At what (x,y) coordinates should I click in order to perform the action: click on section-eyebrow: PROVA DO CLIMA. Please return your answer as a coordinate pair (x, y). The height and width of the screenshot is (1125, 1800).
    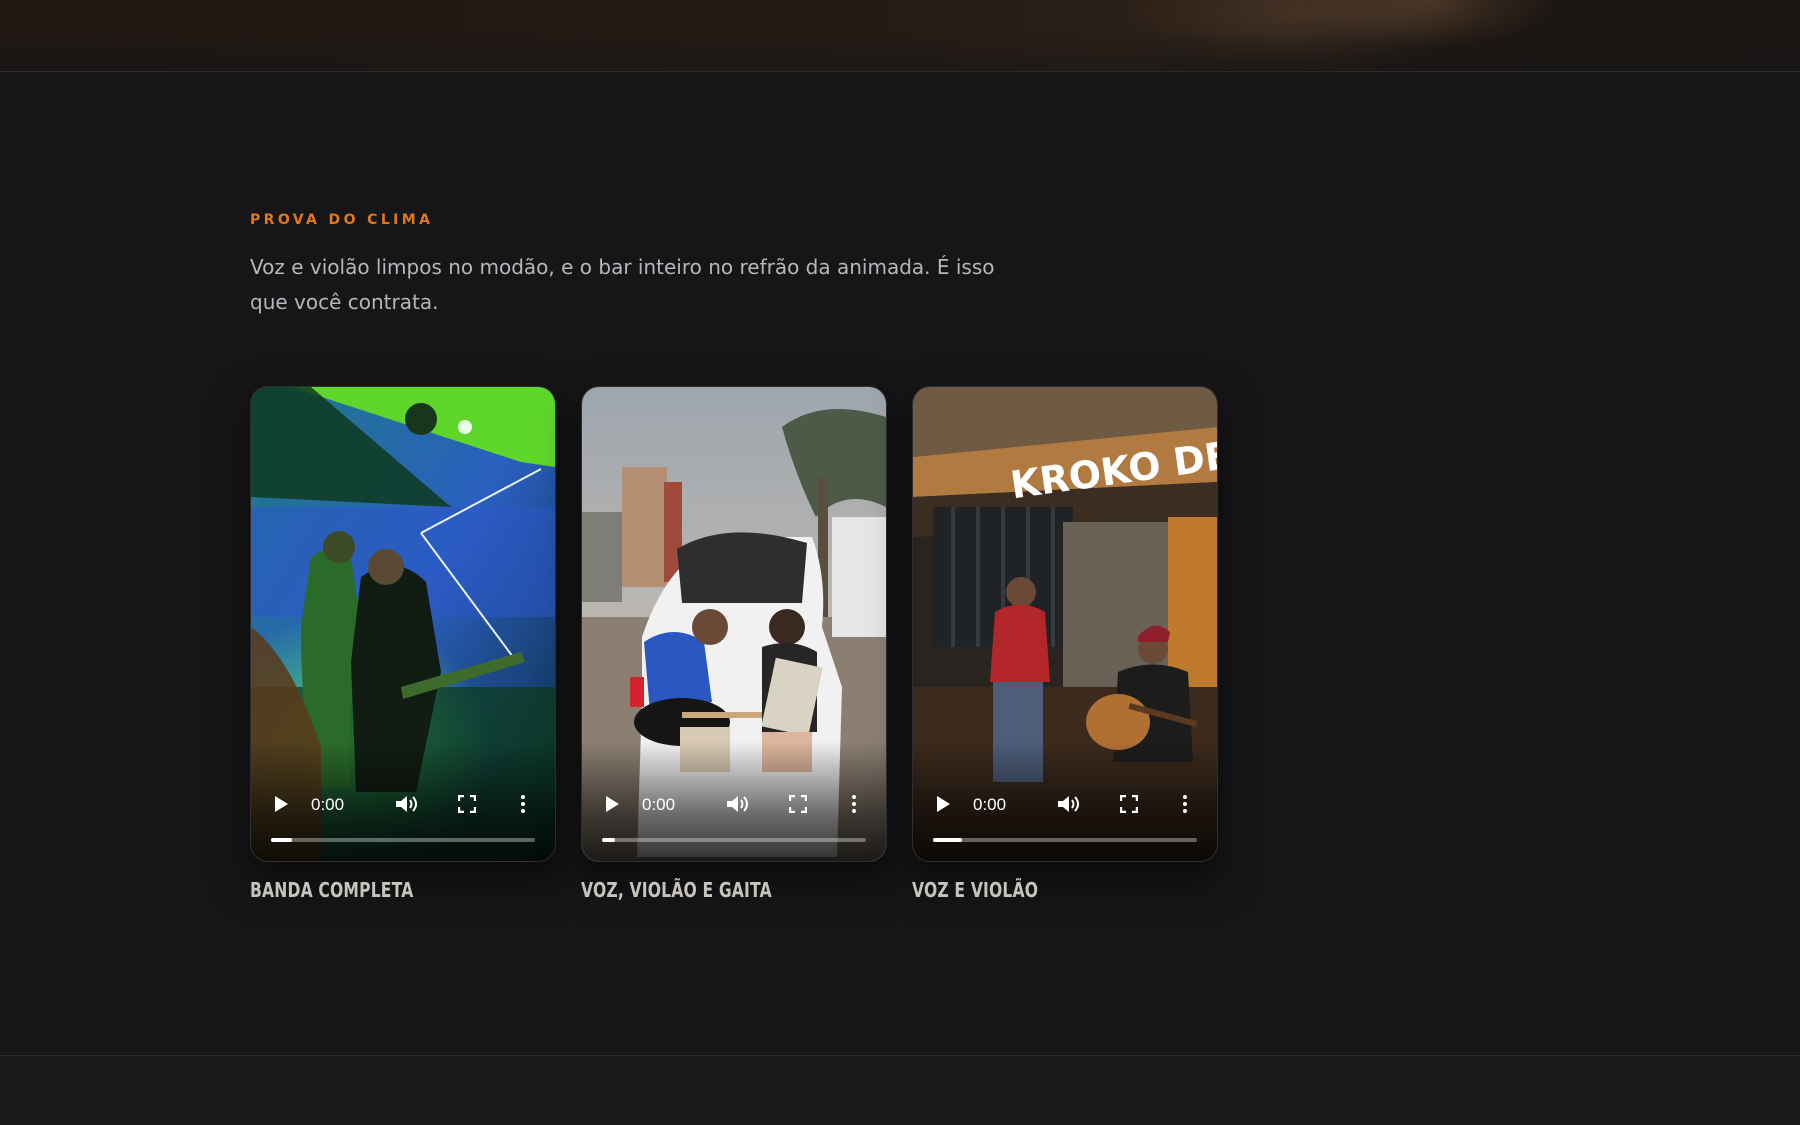
    Looking at the image, I should click on (342, 220).